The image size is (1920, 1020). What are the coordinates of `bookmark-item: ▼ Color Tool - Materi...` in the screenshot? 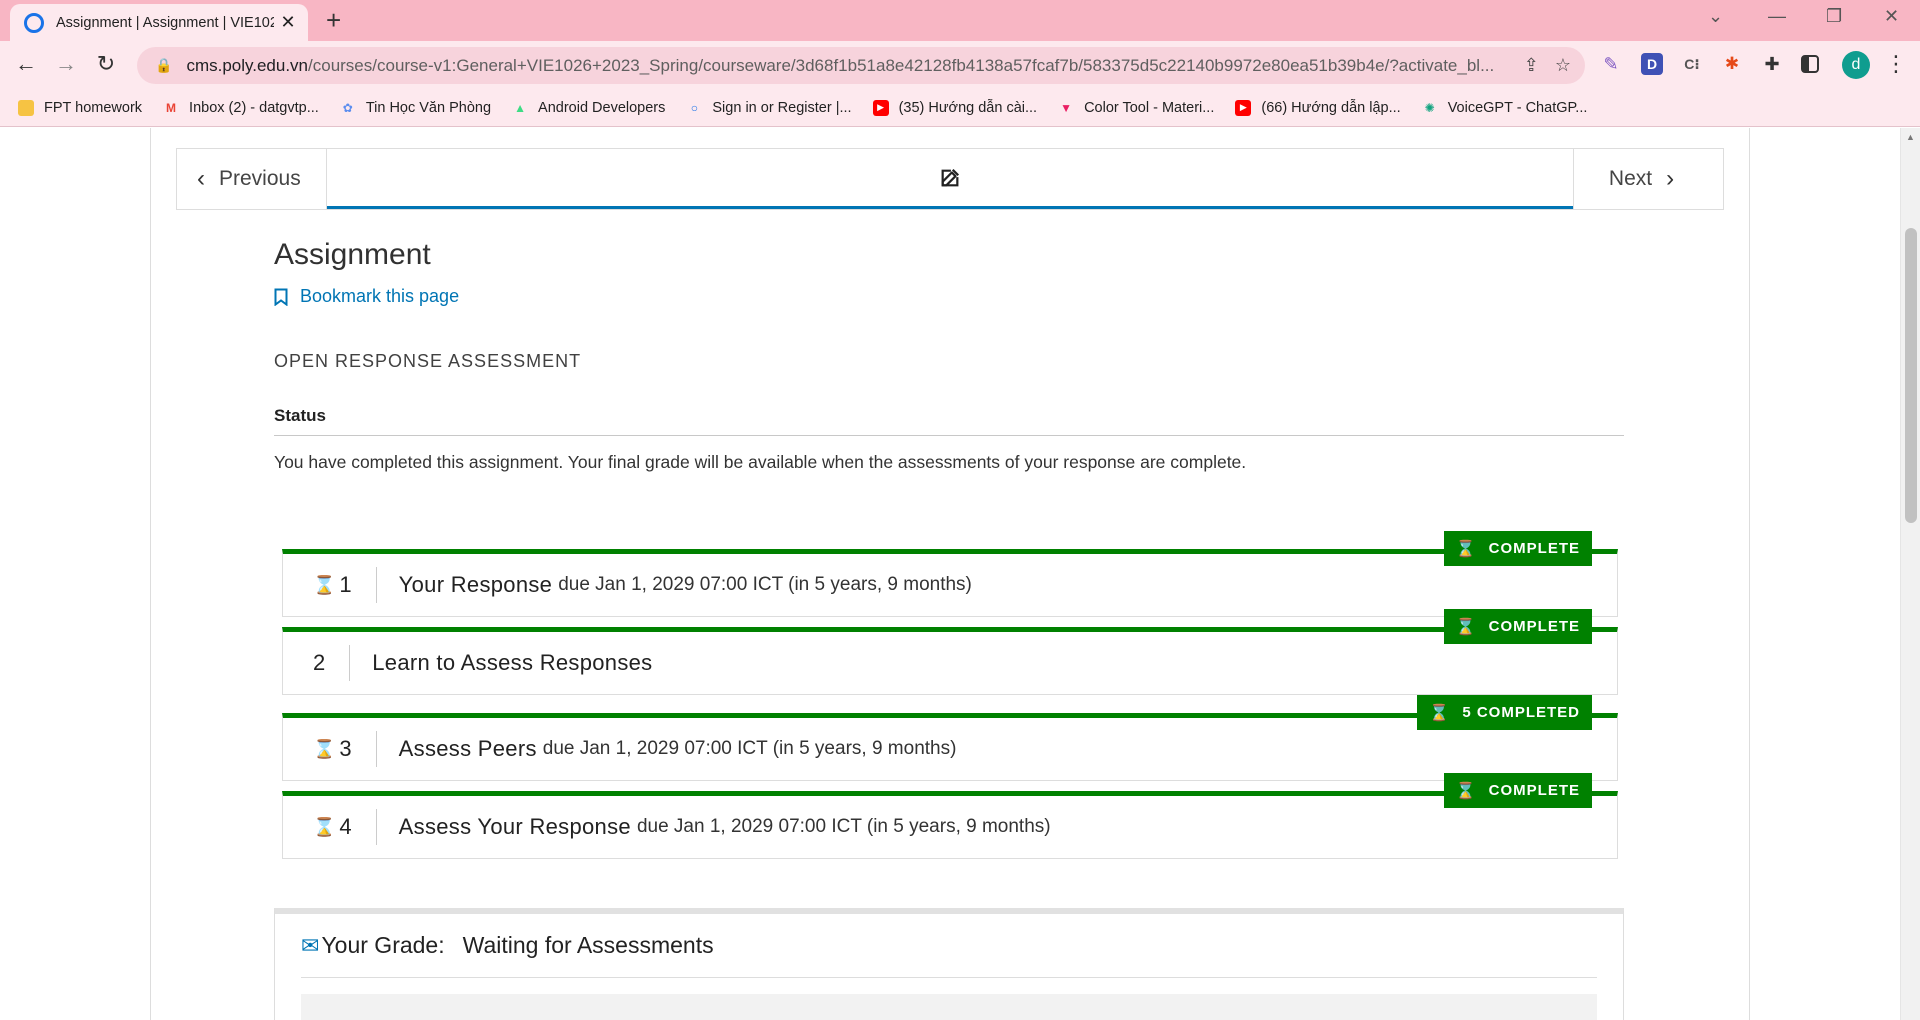 It's located at (1136, 108).